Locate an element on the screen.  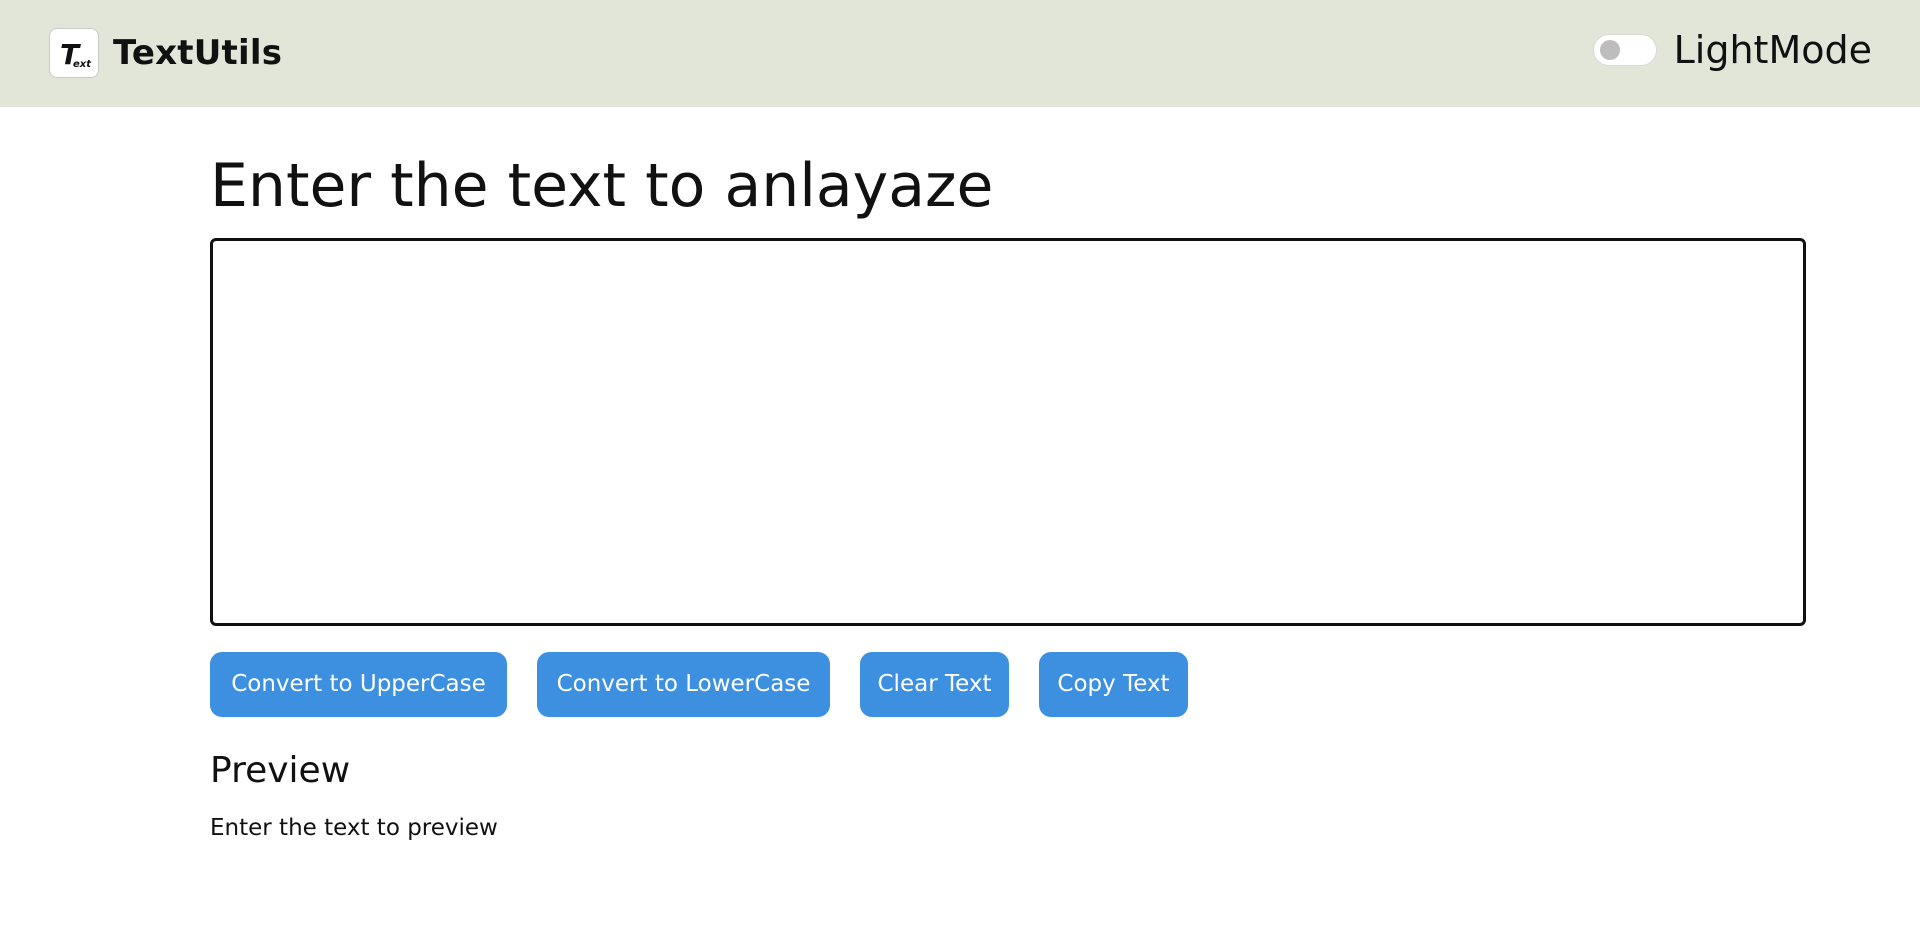
mode-switch: LightMode is located at coordinates (1732, 50).